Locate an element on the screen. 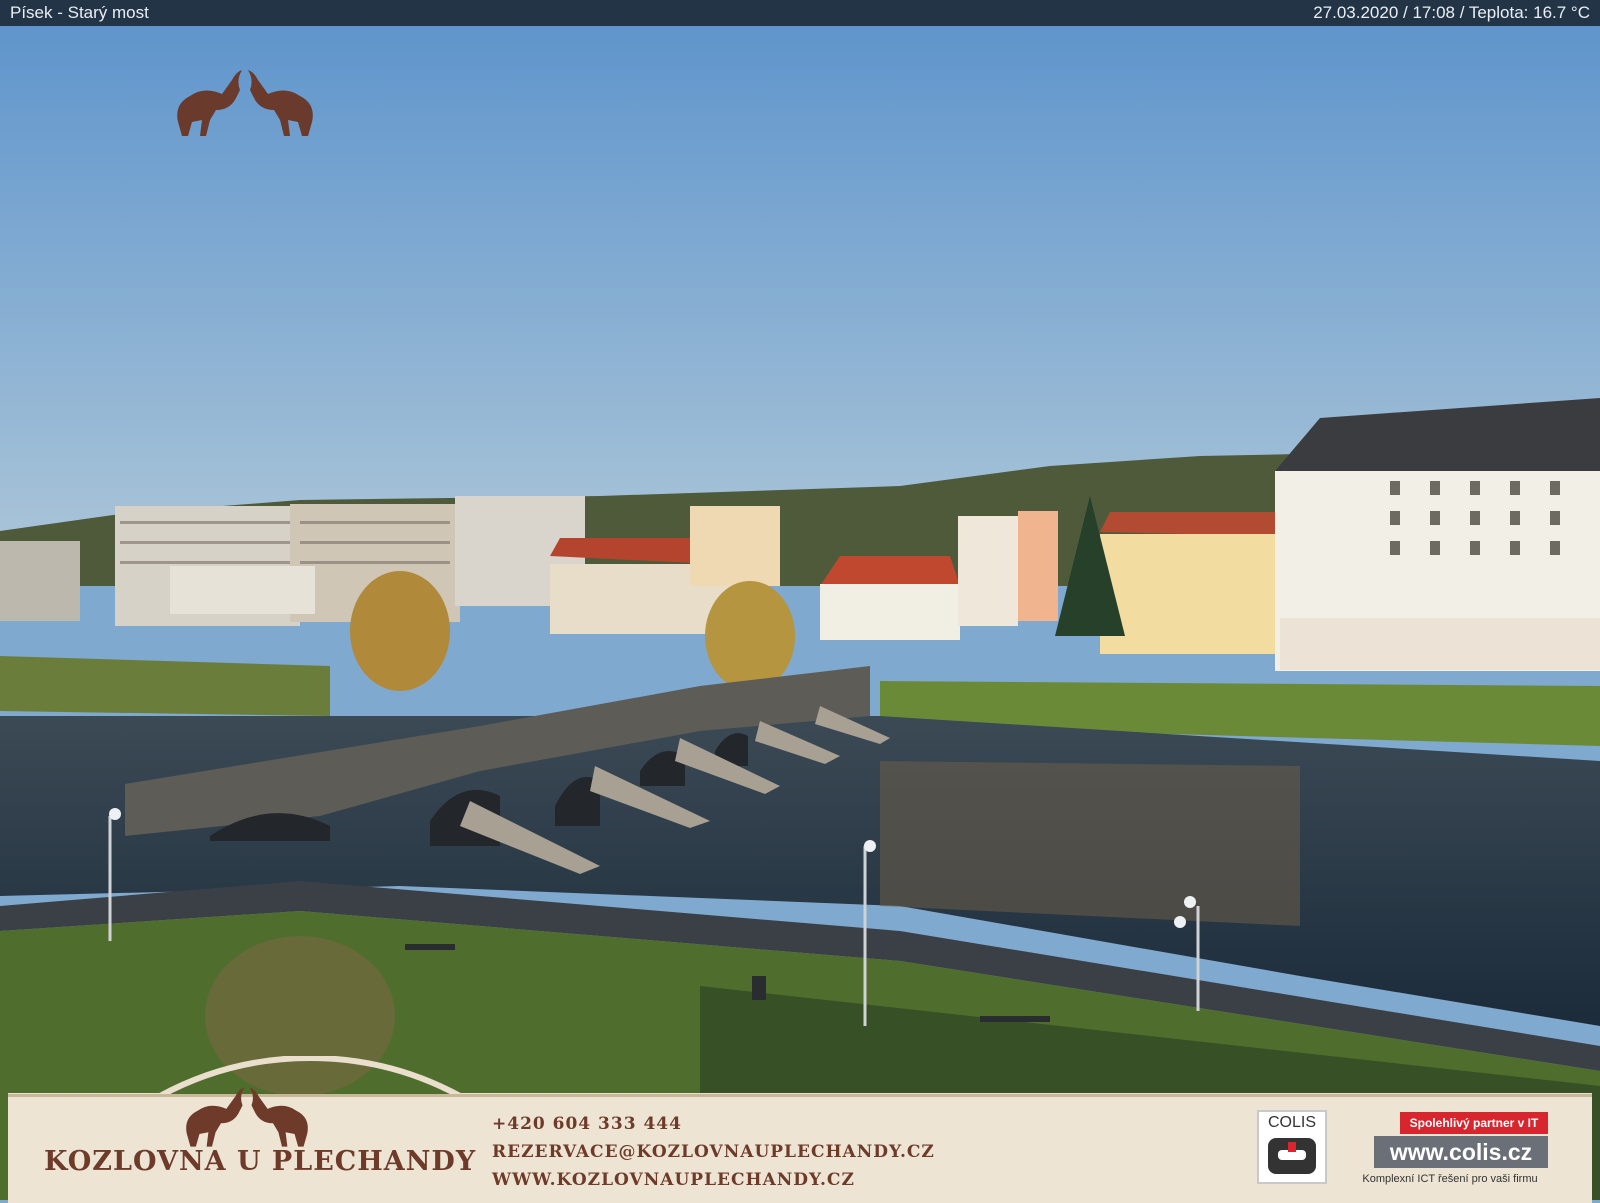  fighting-goats-logo is located at coordinates (245, 103).